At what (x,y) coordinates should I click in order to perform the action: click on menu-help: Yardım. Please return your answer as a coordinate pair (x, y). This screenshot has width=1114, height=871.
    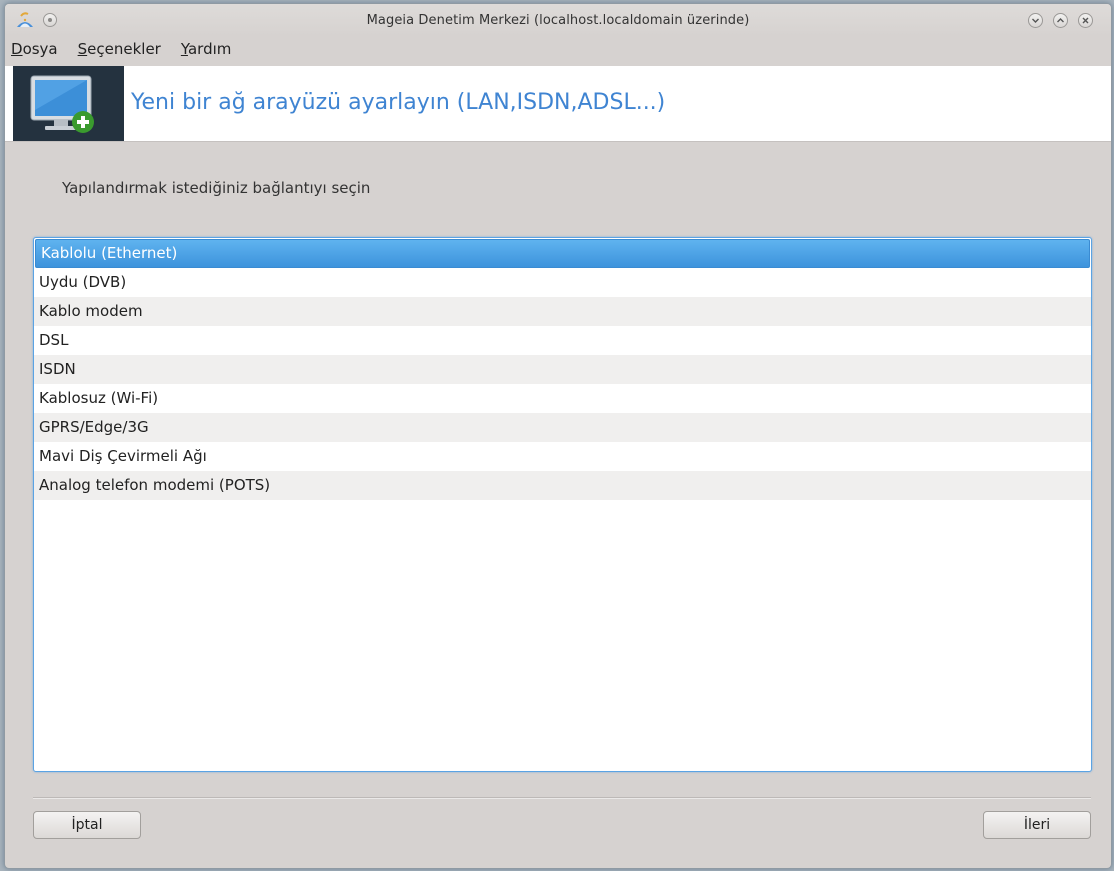
    Looking at the image, I should click on (206, 49).